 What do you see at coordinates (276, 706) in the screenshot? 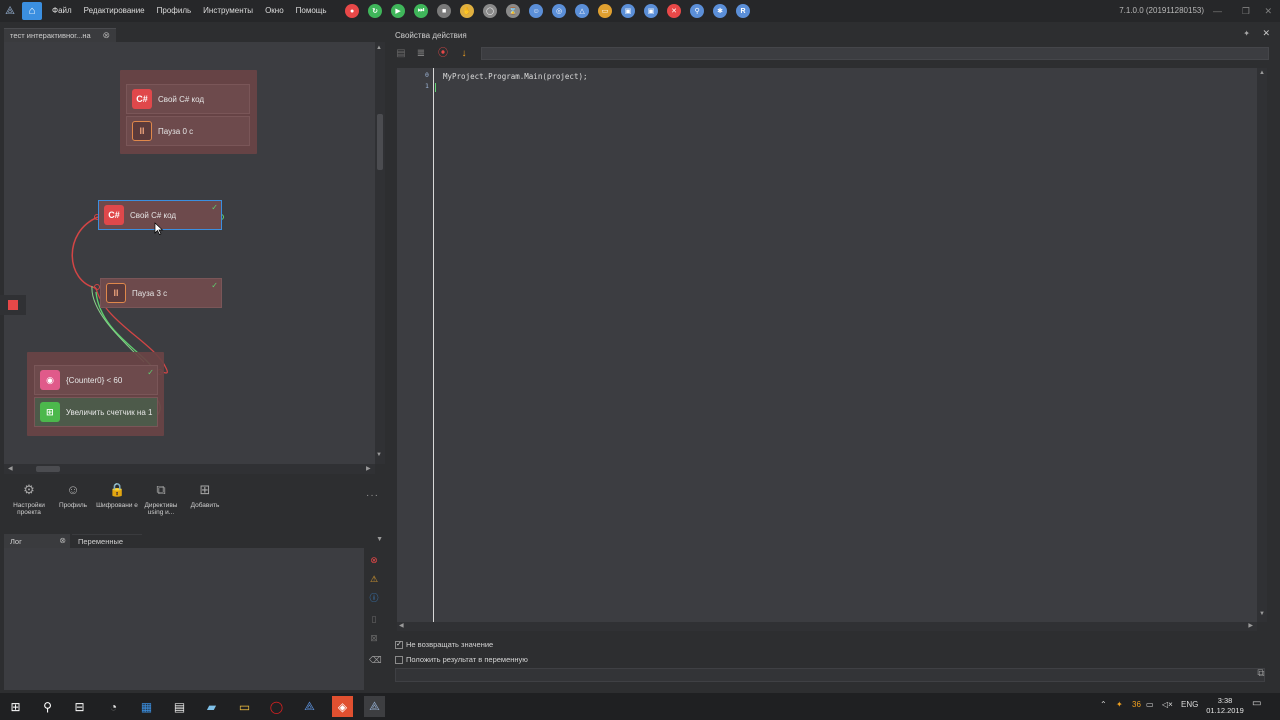
I see `opera-icon: ◯` at bounding box center [276, 706].